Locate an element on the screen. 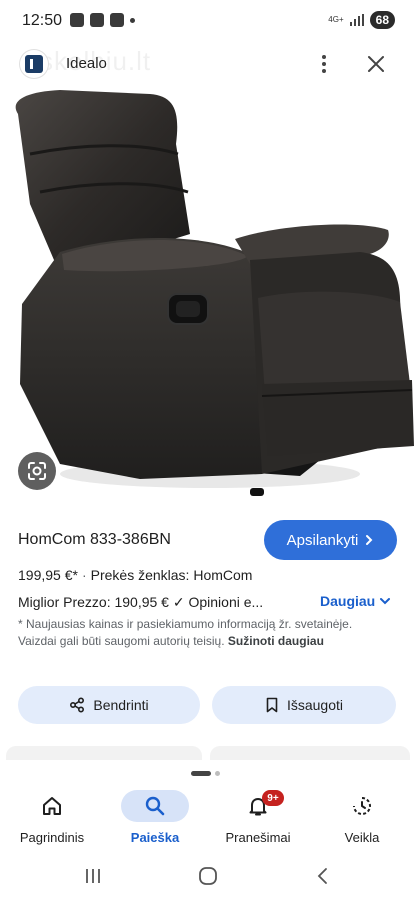  notification-icons is located at coordinates (102, 20).